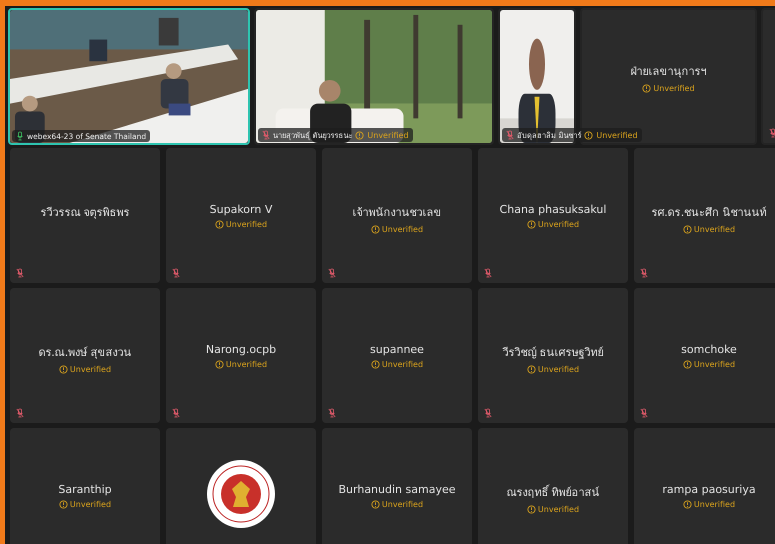 Image resolution: width=775 pixels, height=544 pixels. Describe the element at coordinates (241, 209) in the screenshot. I see `participant-name: Supakorn V` at that location.